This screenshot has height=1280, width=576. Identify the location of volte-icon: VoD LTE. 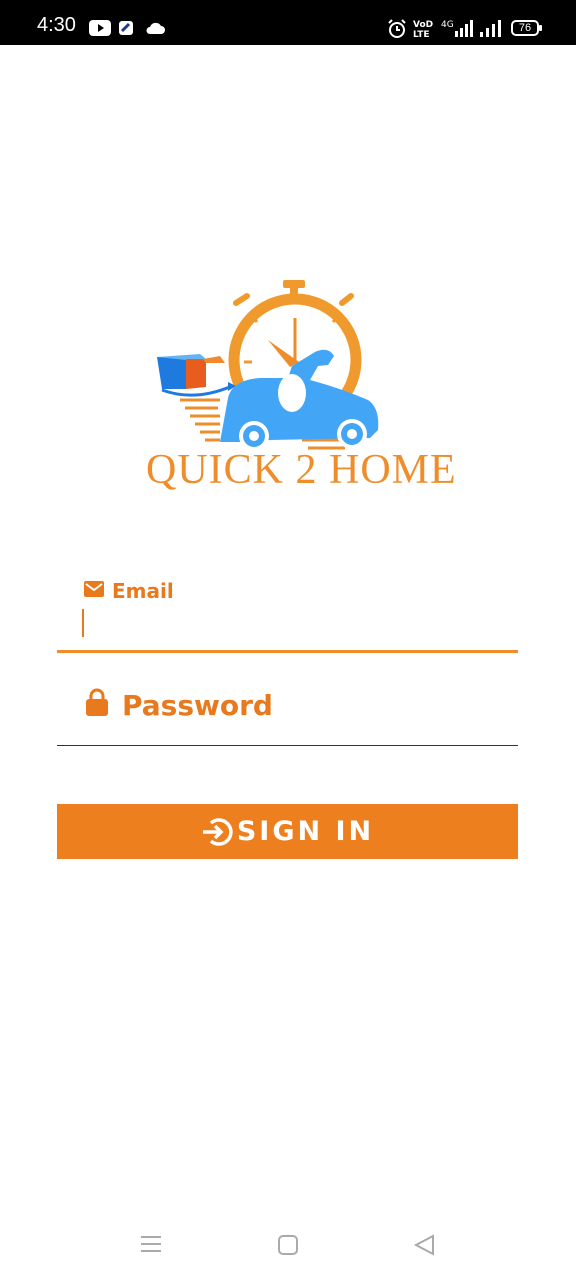
(423, 29).